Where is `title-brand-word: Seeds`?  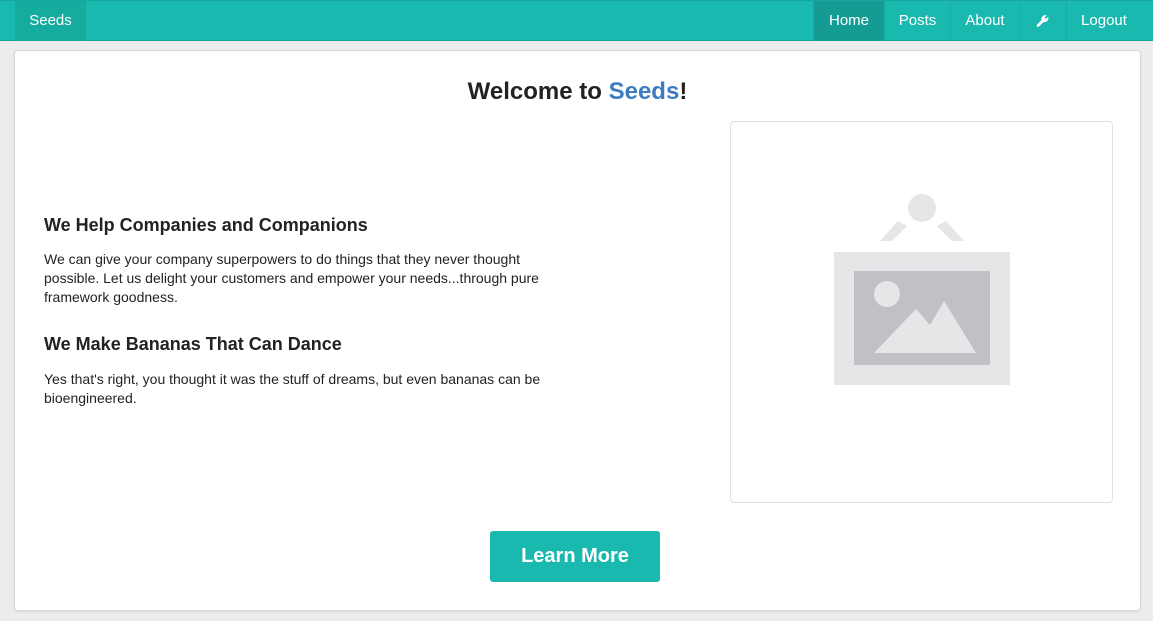 title-brand-word: Seeds is located at coordinates (644, 91).